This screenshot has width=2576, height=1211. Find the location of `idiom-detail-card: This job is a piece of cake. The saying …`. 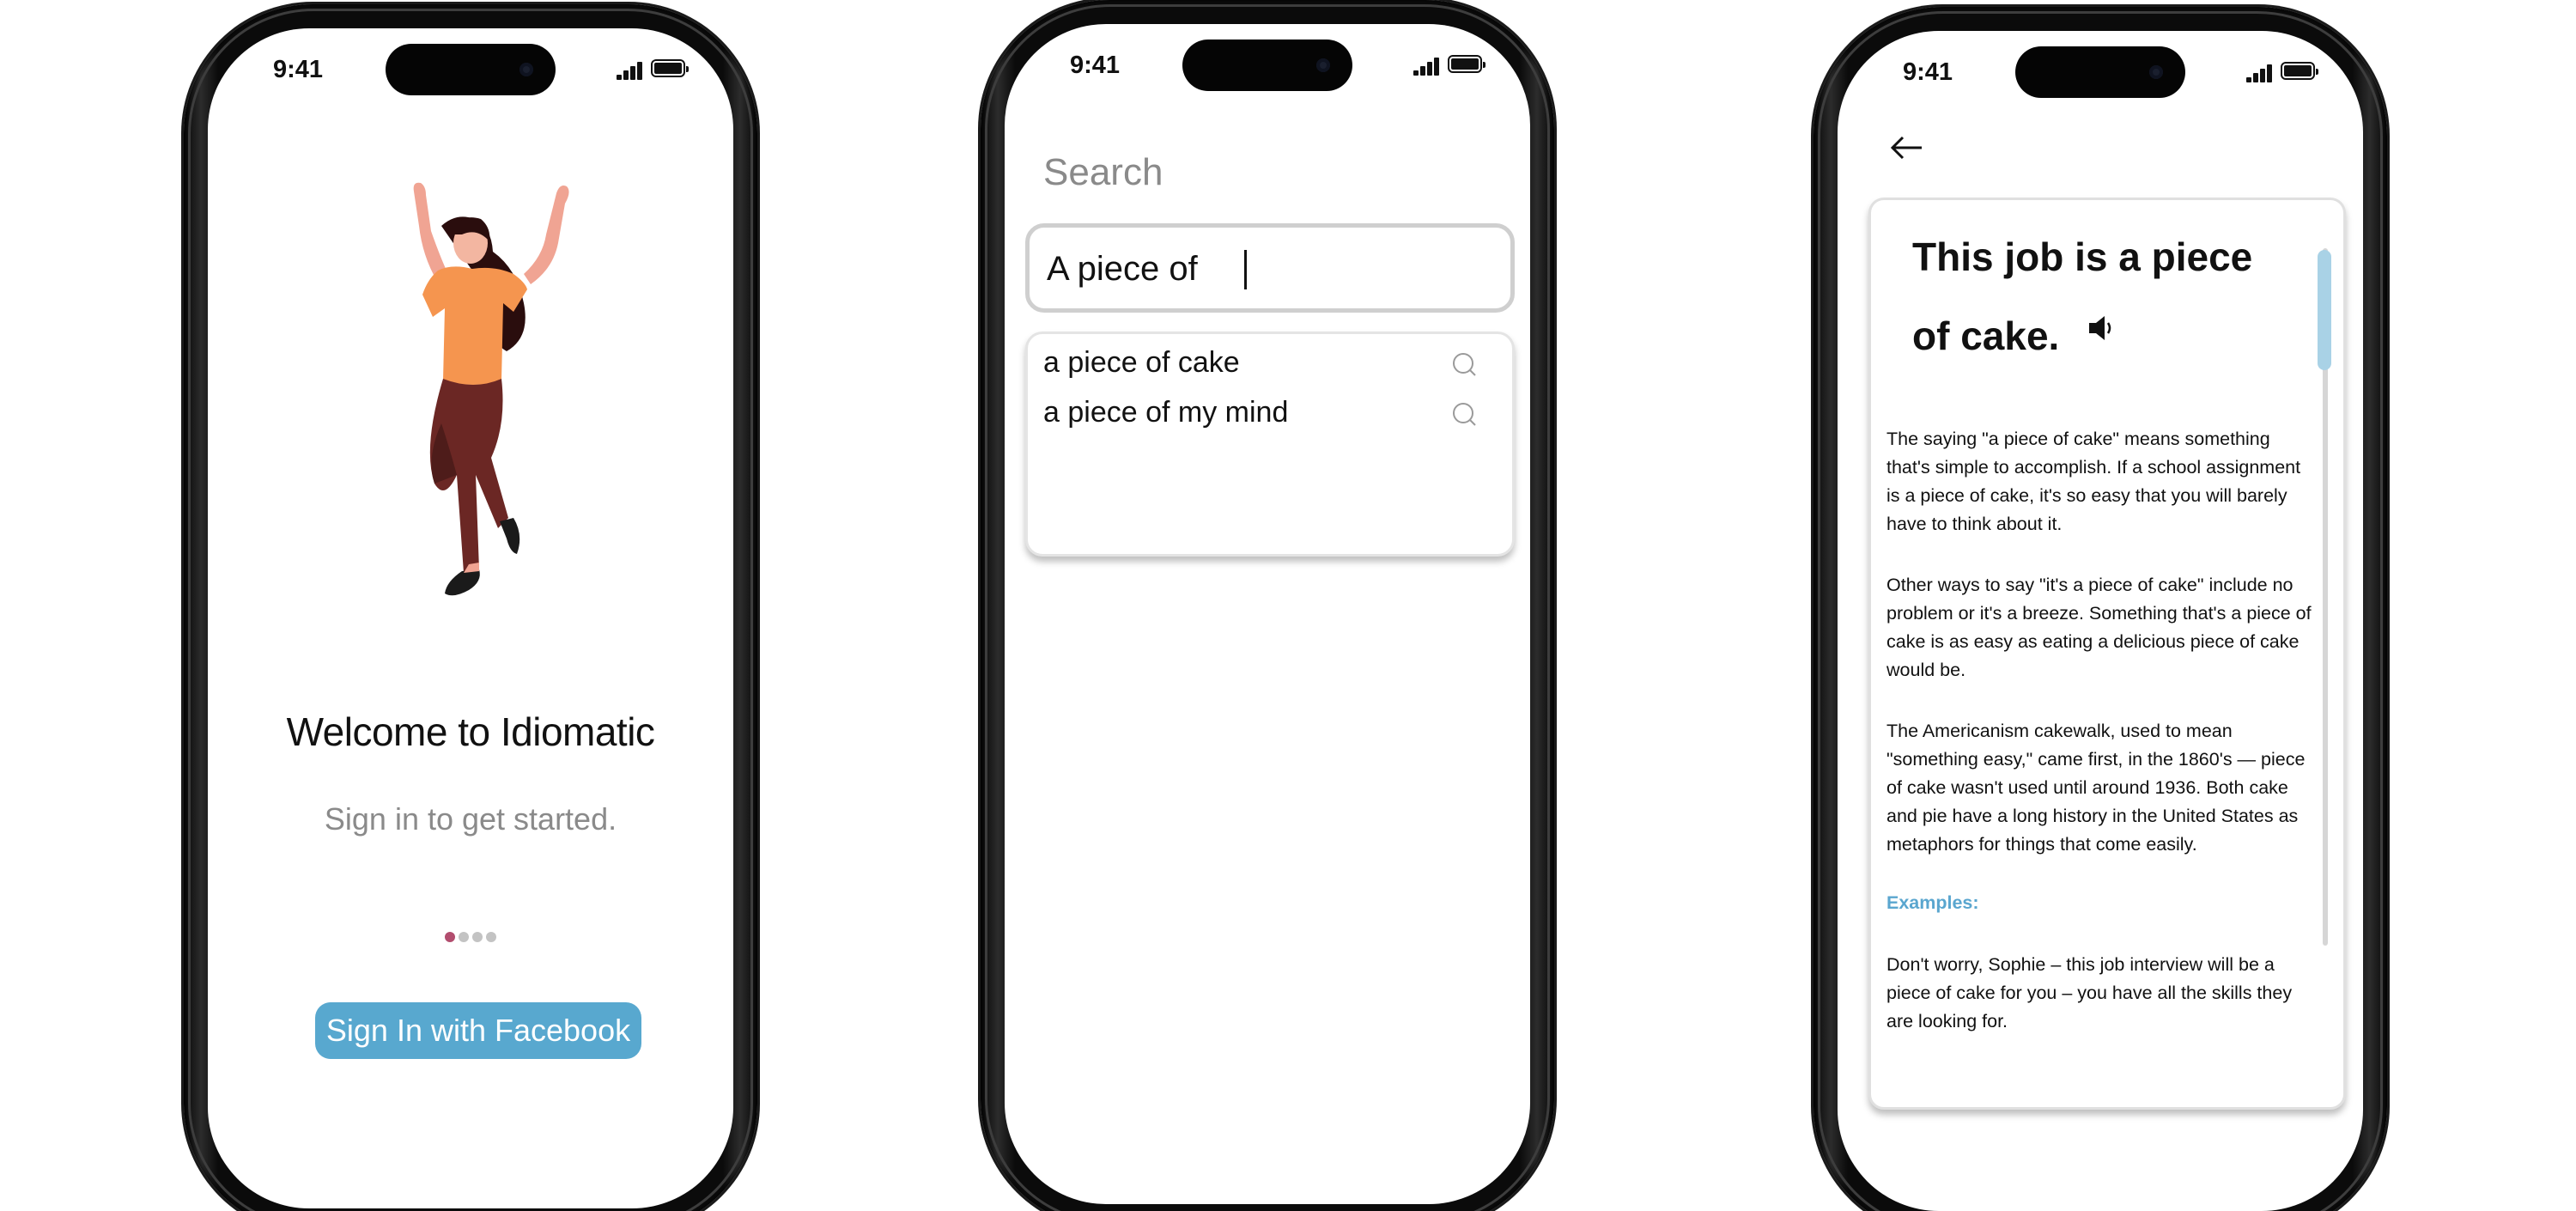

idiom-detail-card: This job is a piece of cake. The saying … is located at coordinates (2107, 654).